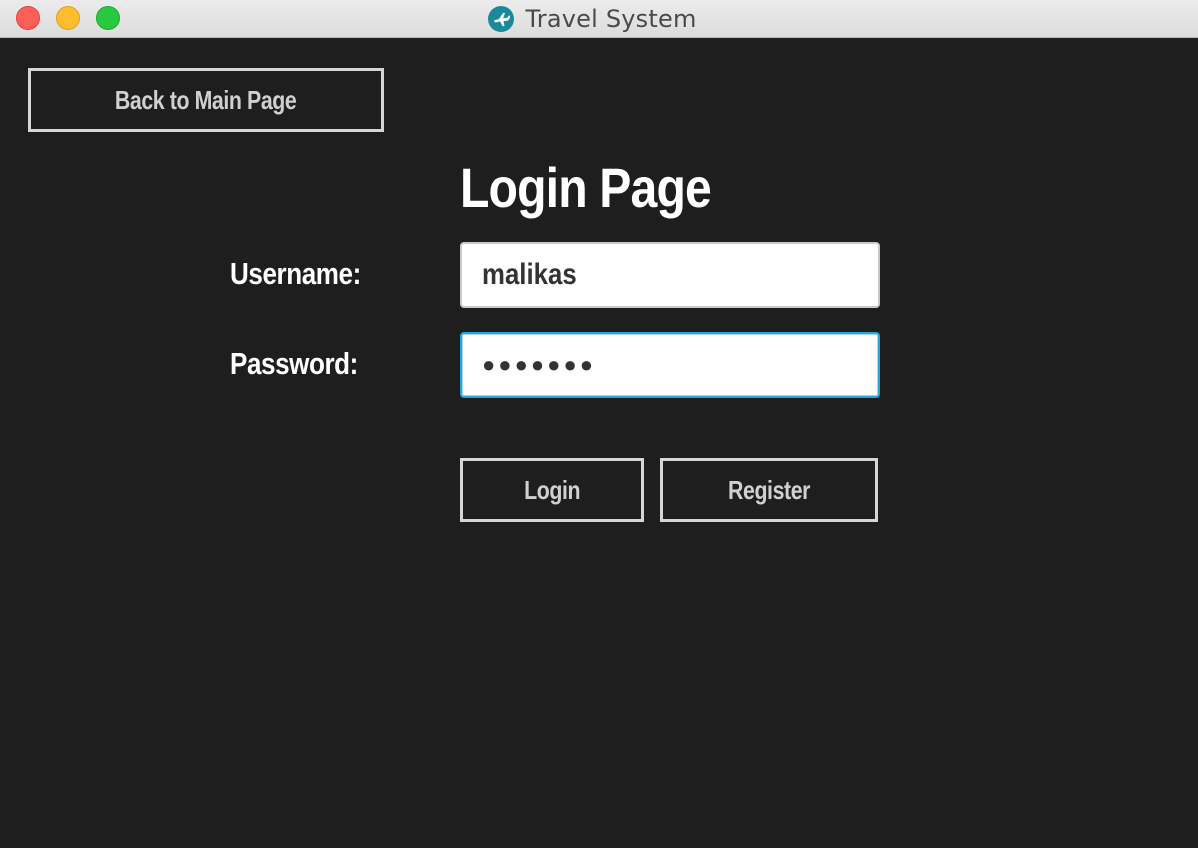 This screenshot has width=1198, height=848. I want to click on back-to-main-label: Back to Main Page, so click(206, 99).